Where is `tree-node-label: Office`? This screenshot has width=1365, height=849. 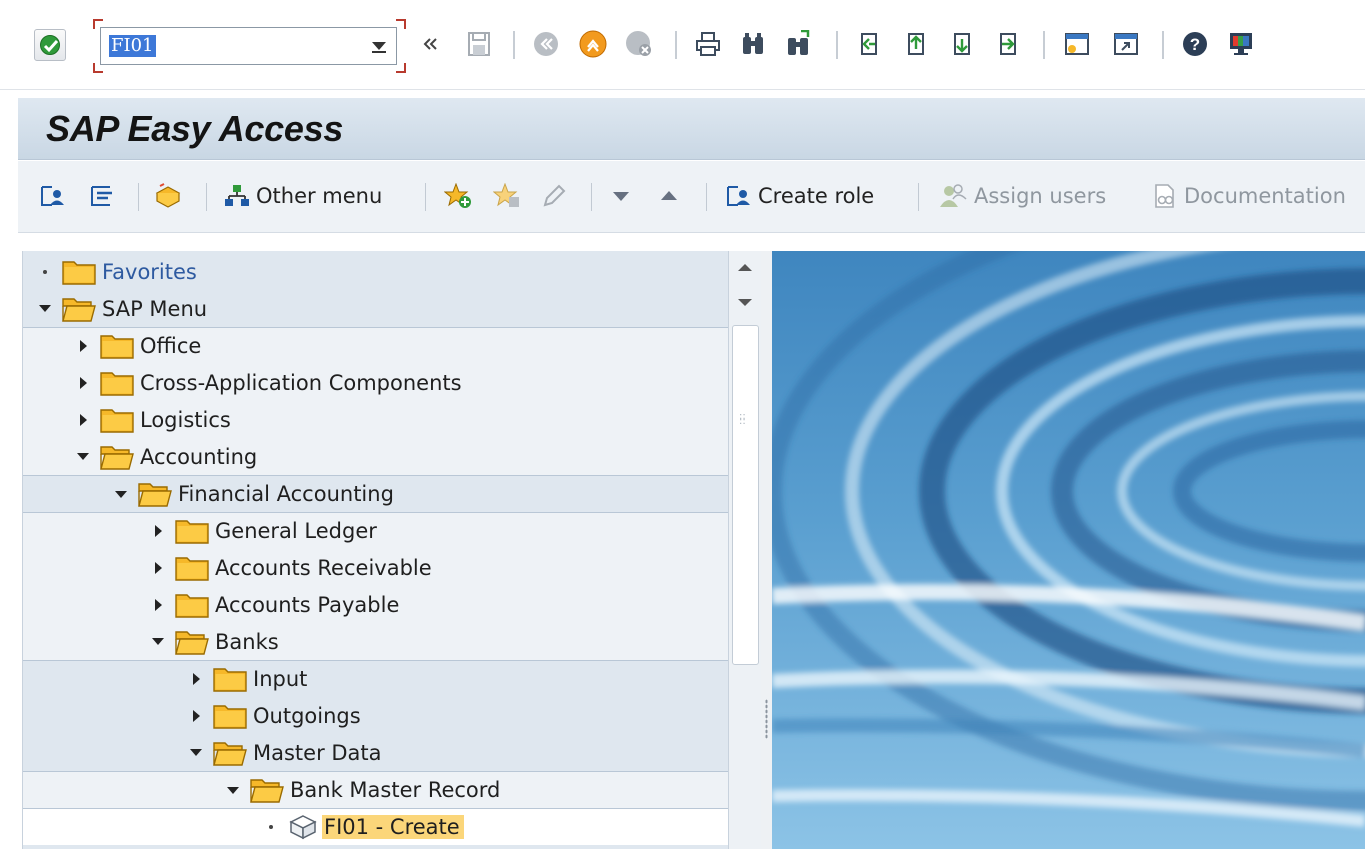 tree-node-label: Office is located at coordinates (171, 346).